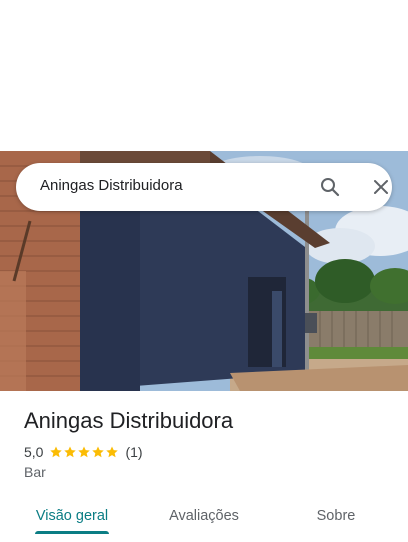 Image resolution: width=408 pixels, height=542 pixels. What do you see at coordinates (129, 420) in the screenshot?
I see `place-title: Aningas Distribuidora` at bounding box center [129, 420].